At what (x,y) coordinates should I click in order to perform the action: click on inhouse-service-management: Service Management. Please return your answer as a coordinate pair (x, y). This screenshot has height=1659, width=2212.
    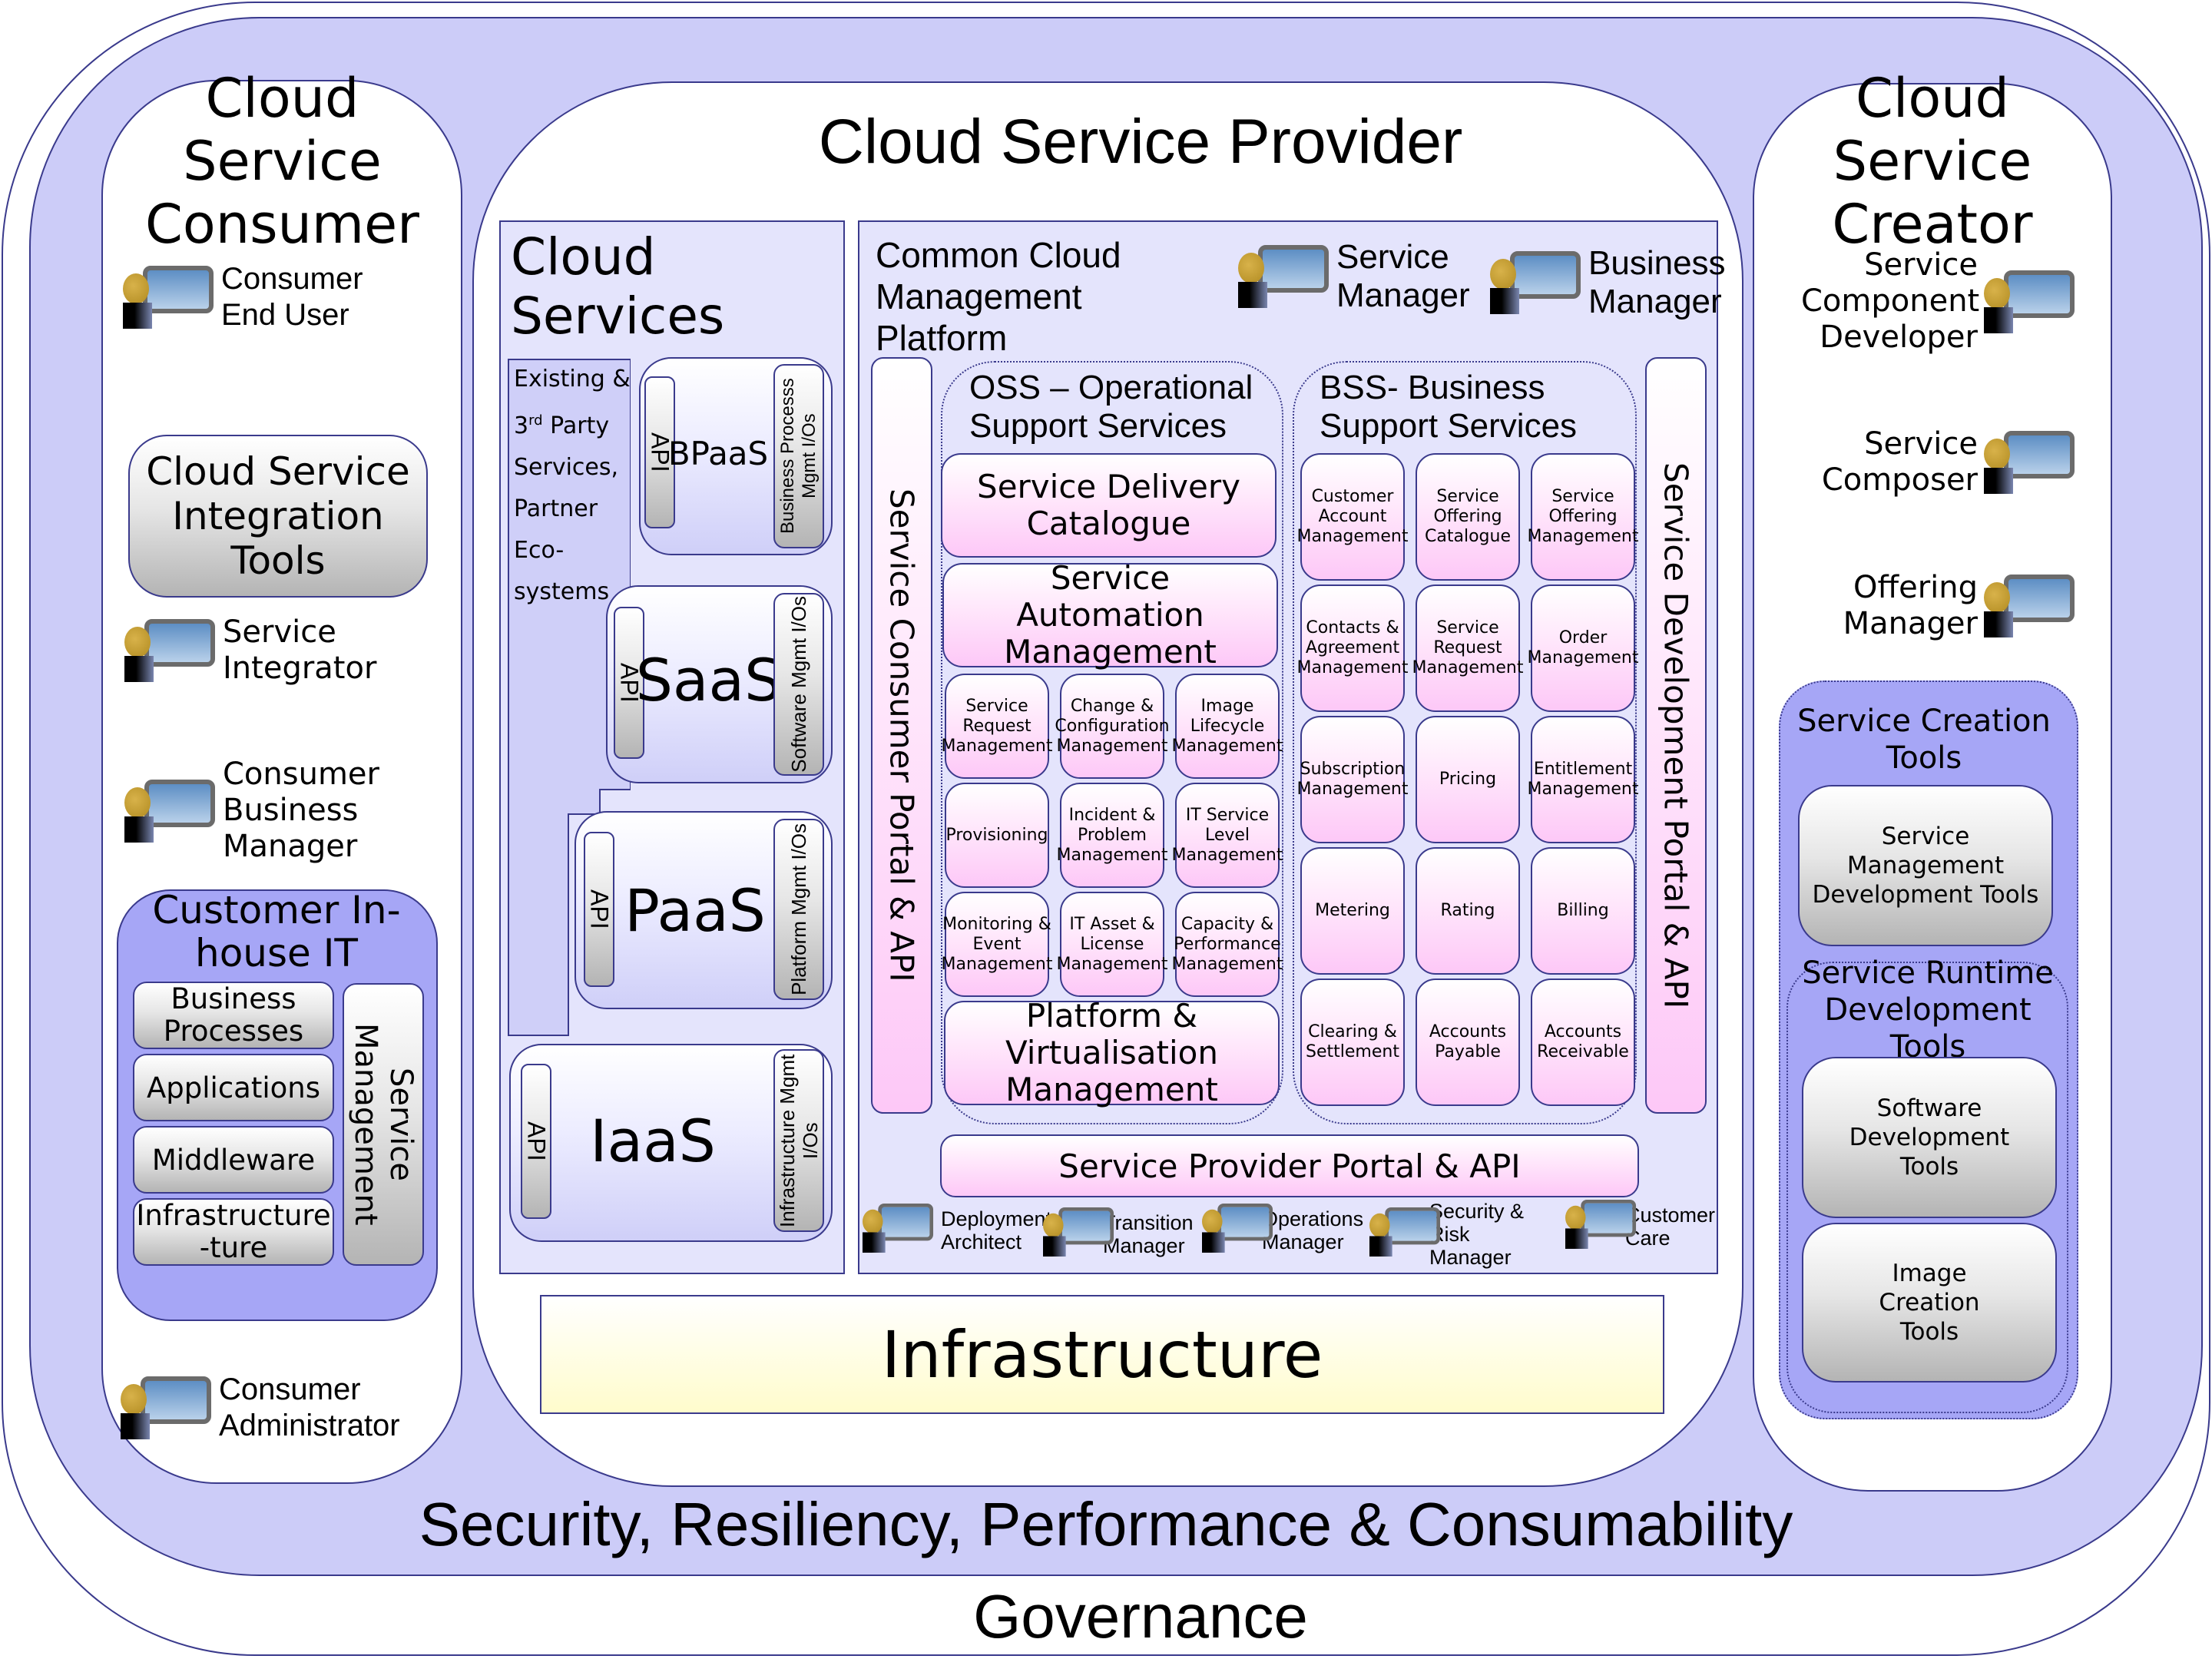
    Looking at the image, I should click on (383, 1125).